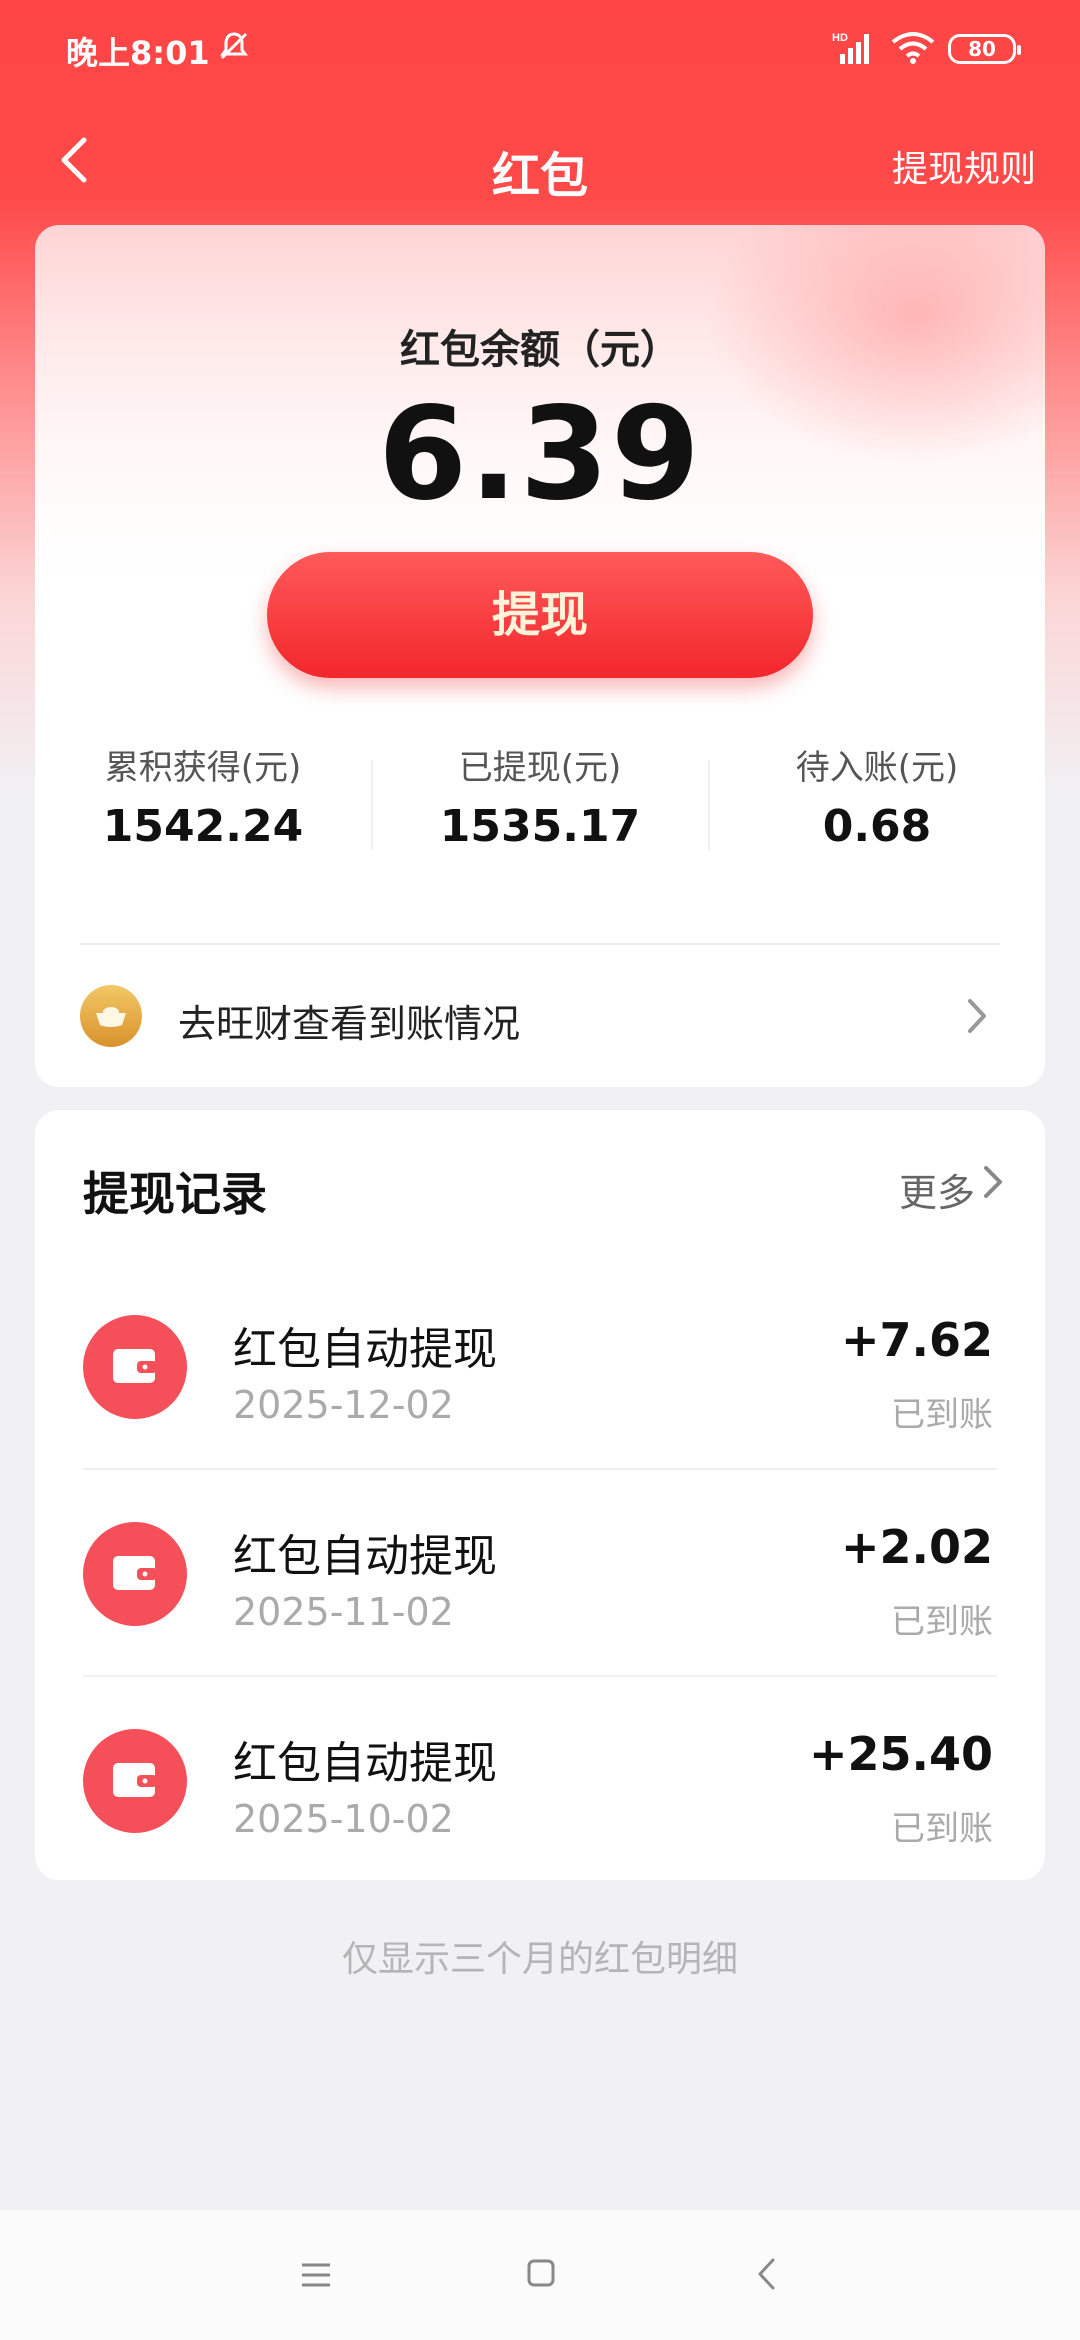  What do you see at coordinates (877, 796) in the screenshot?
I see `stat-pending: 待入账(元) 0.68` at bounding box center [877, 796].